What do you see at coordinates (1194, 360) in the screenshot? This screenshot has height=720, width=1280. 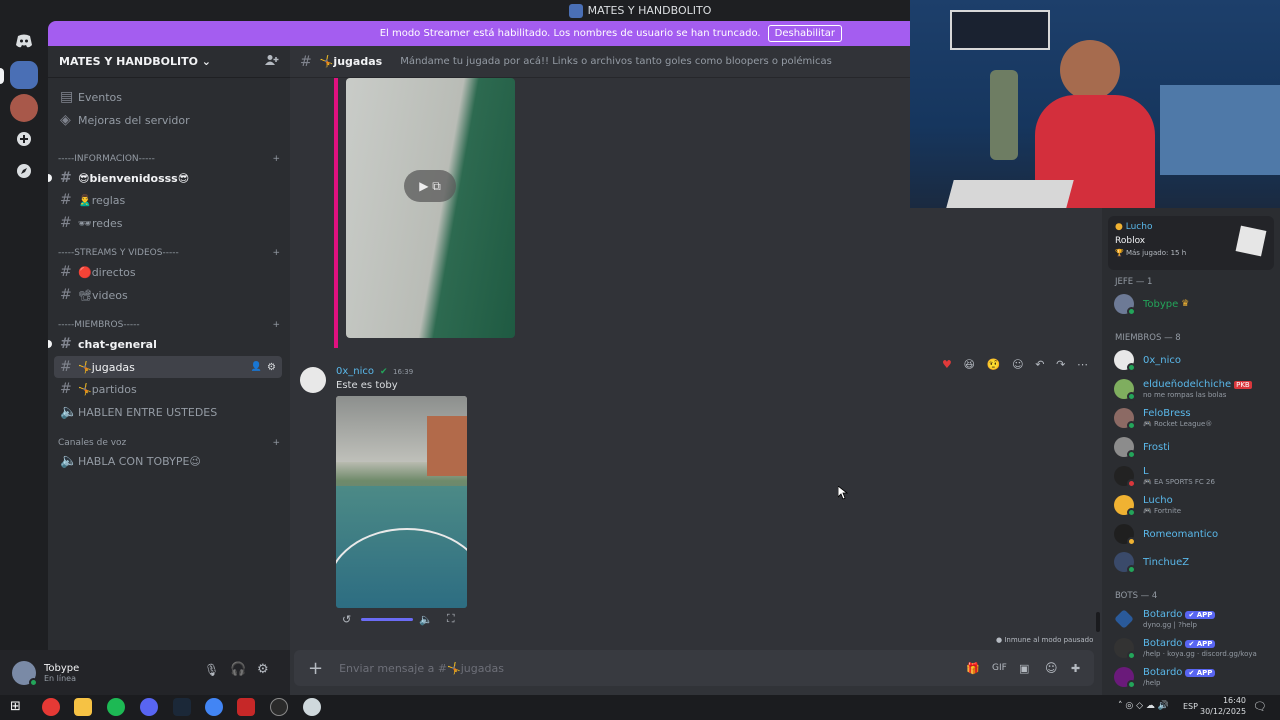 I see `member-0x-nico: 0x_nico` at bounding box center [1194, 360].